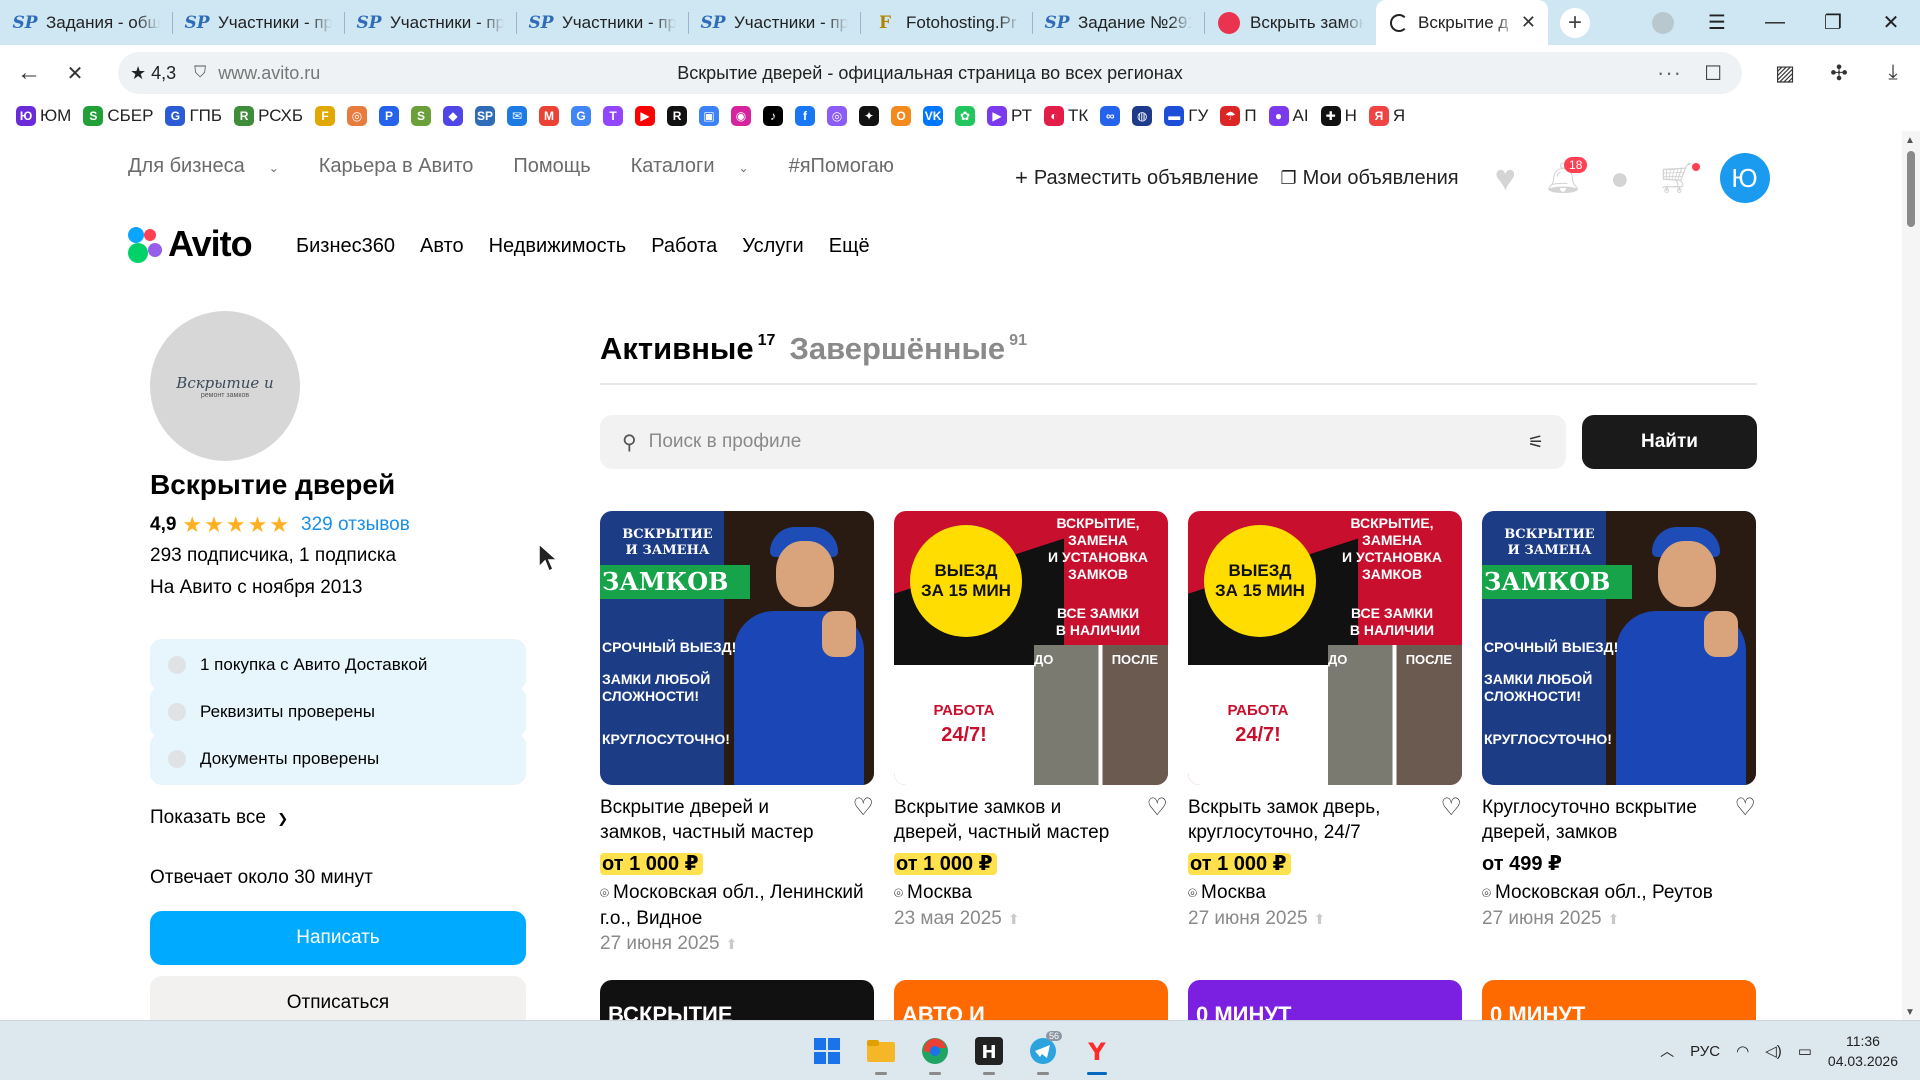 Image resolution: width=1920 pixels, height=1080 pixels. Describe the element at coordinates (338, 665) in the screenshot. I see `verification-badge: 1 покупка с Авито Доставкой` at that location.